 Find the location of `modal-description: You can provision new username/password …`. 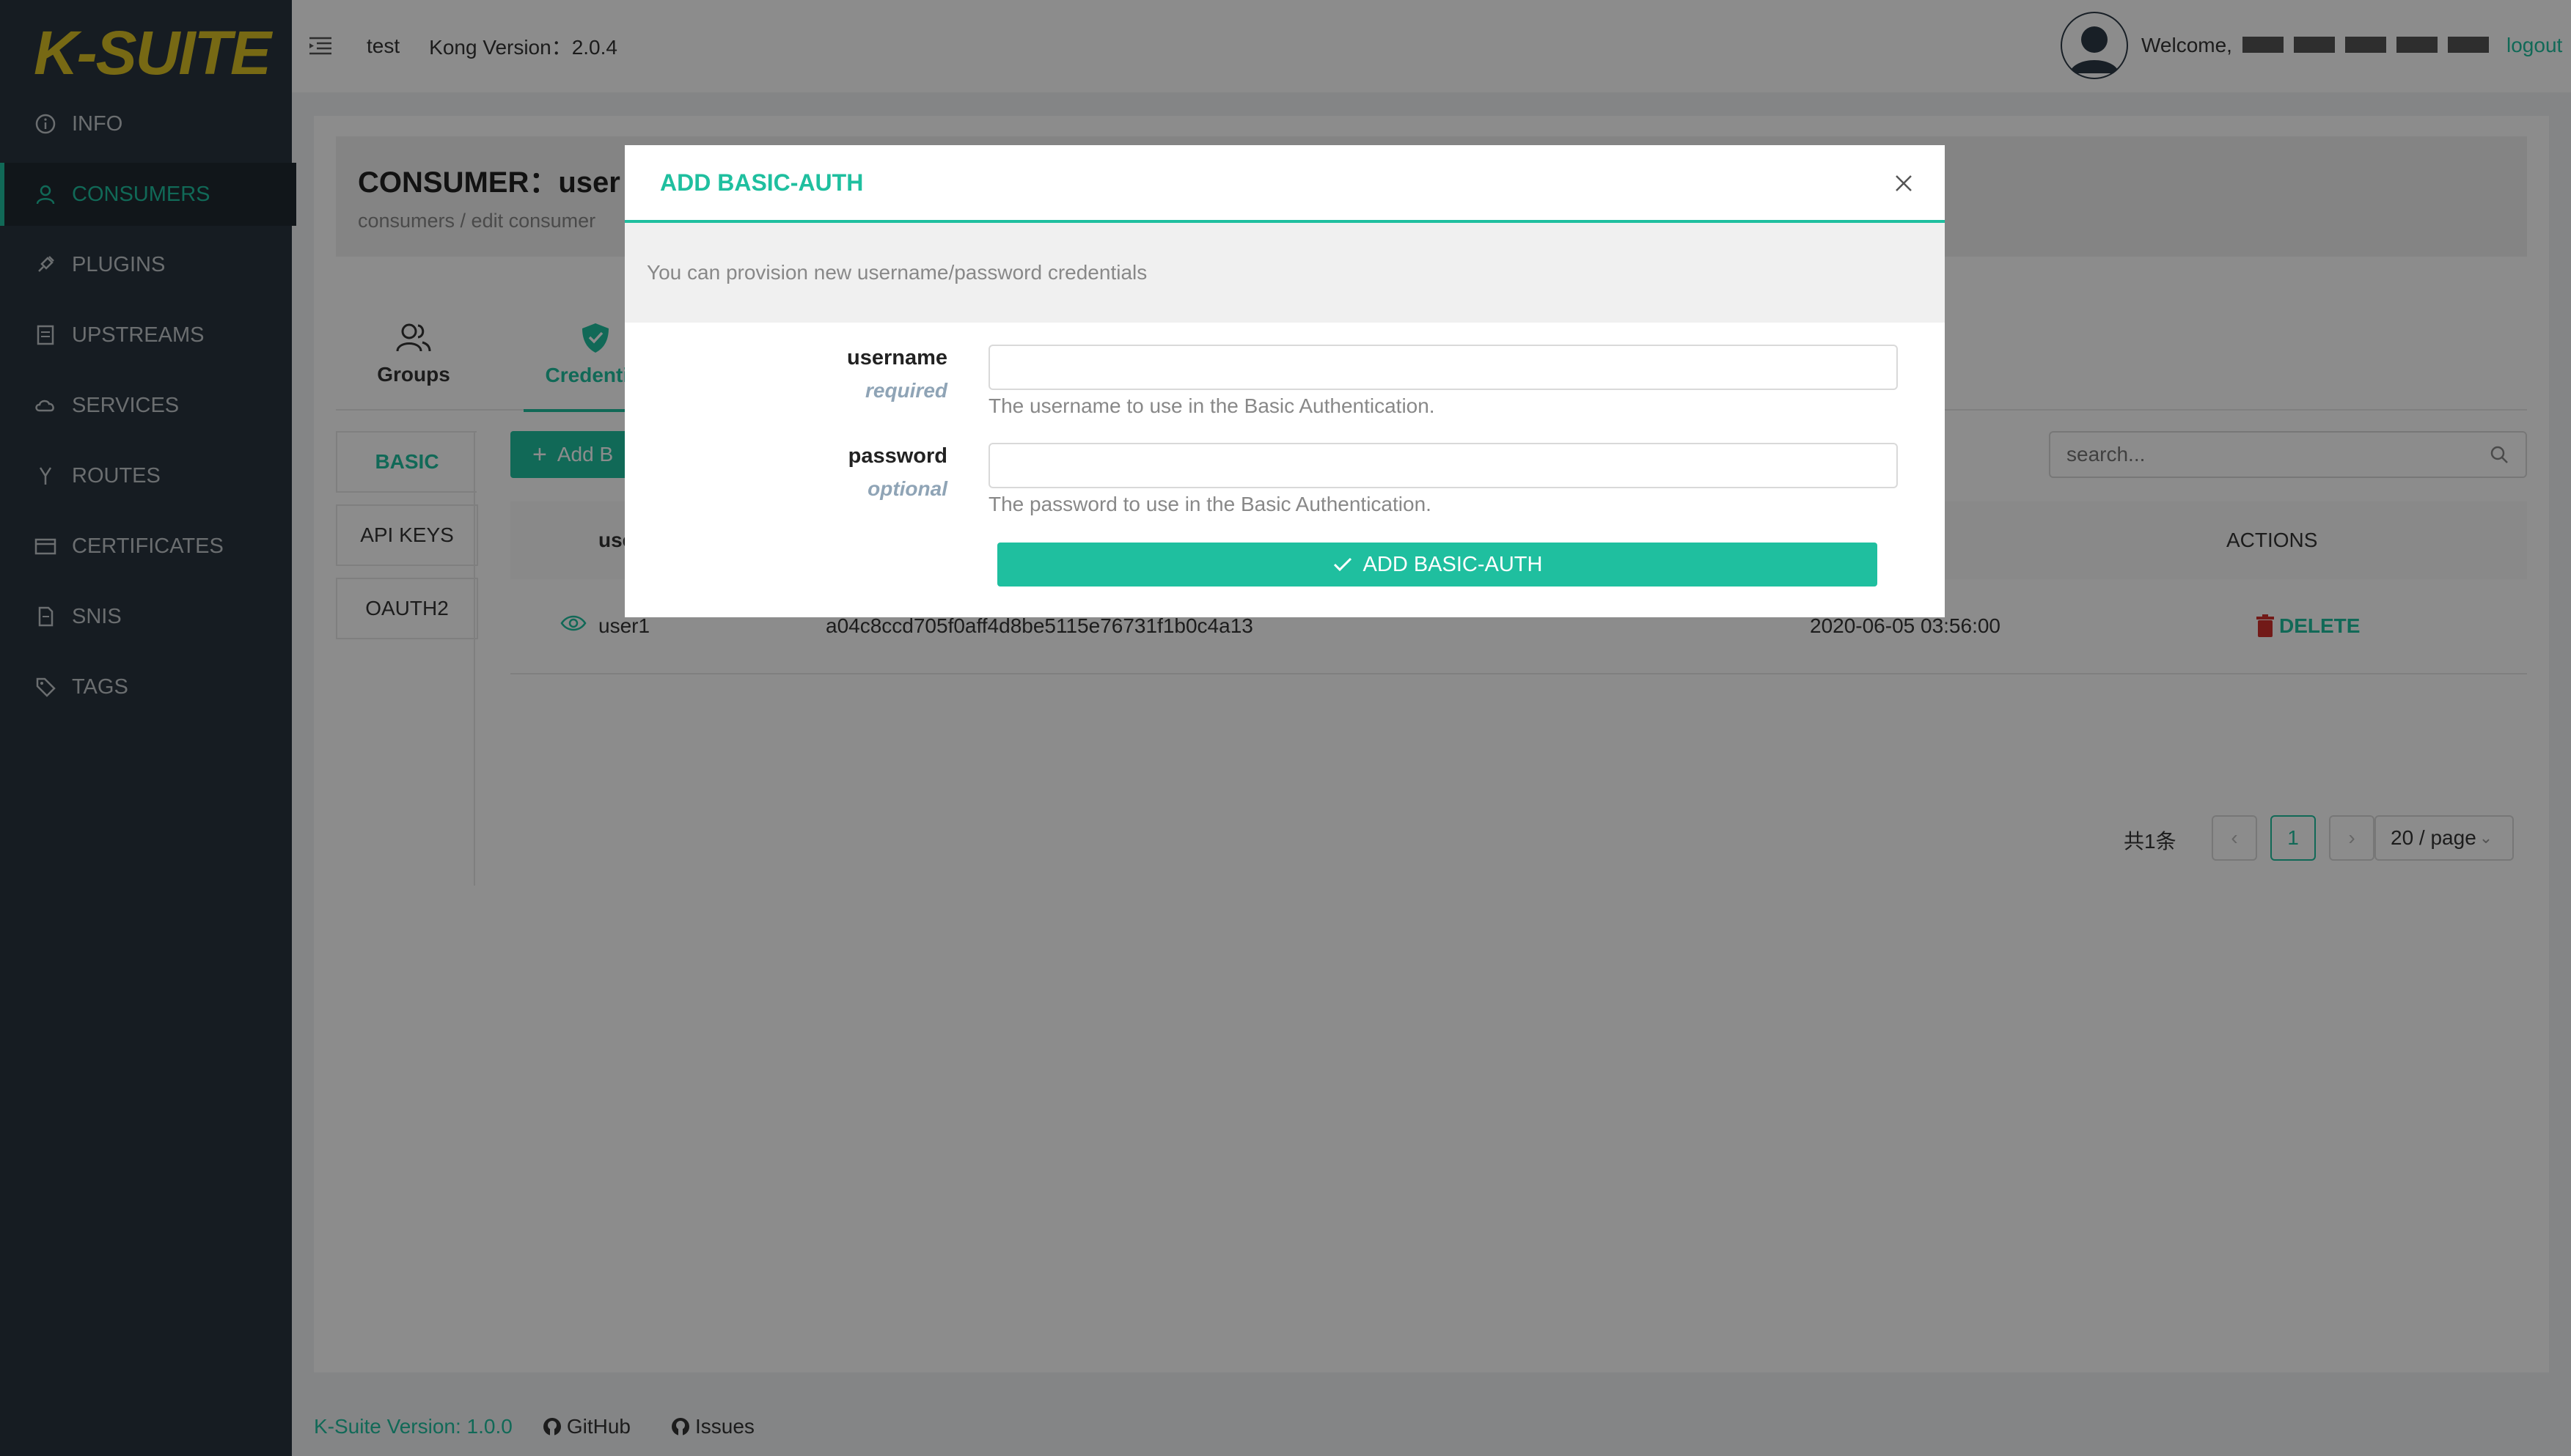

modal-description: You can provision new username/password … is located at coordinates (1285, 273).